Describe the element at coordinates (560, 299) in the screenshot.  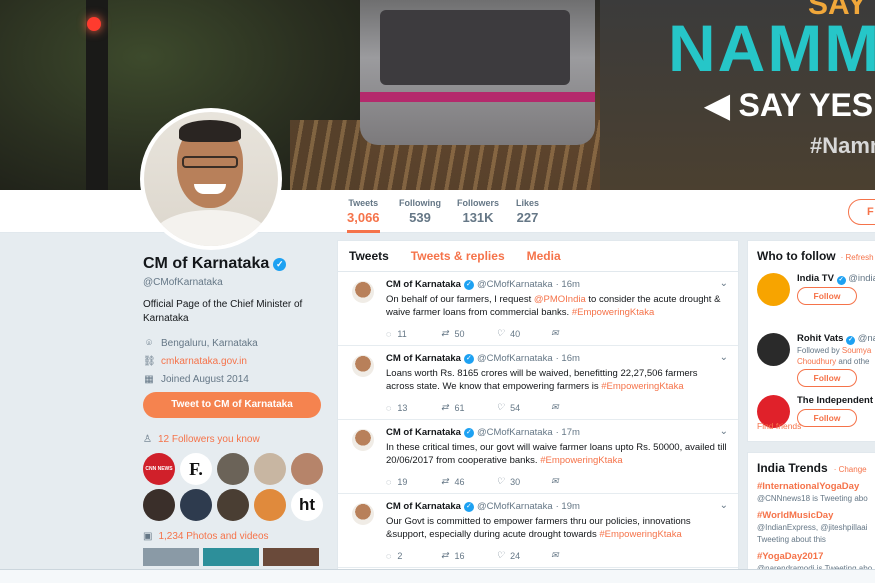
I see `mention-link: @PMOIndia` at that location.